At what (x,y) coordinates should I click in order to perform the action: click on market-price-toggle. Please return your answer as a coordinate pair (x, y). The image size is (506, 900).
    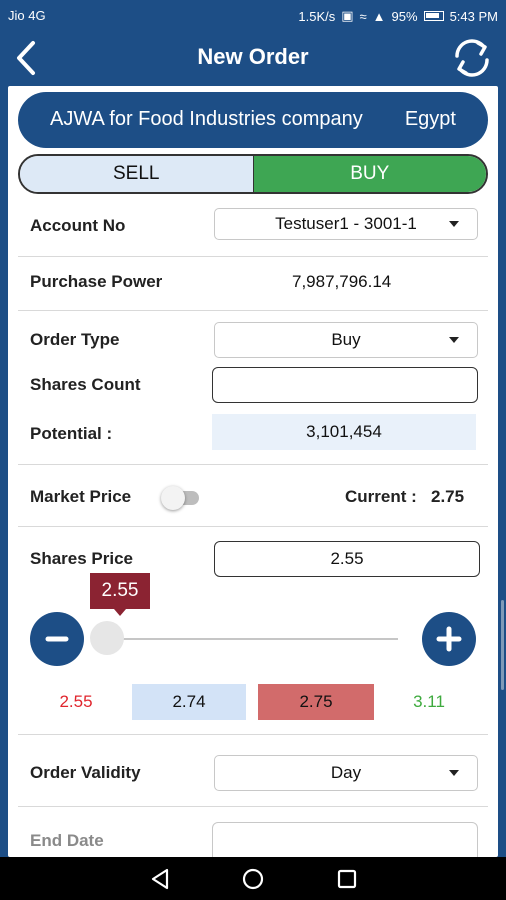
    Looking at the image, I should click on (181, 498).